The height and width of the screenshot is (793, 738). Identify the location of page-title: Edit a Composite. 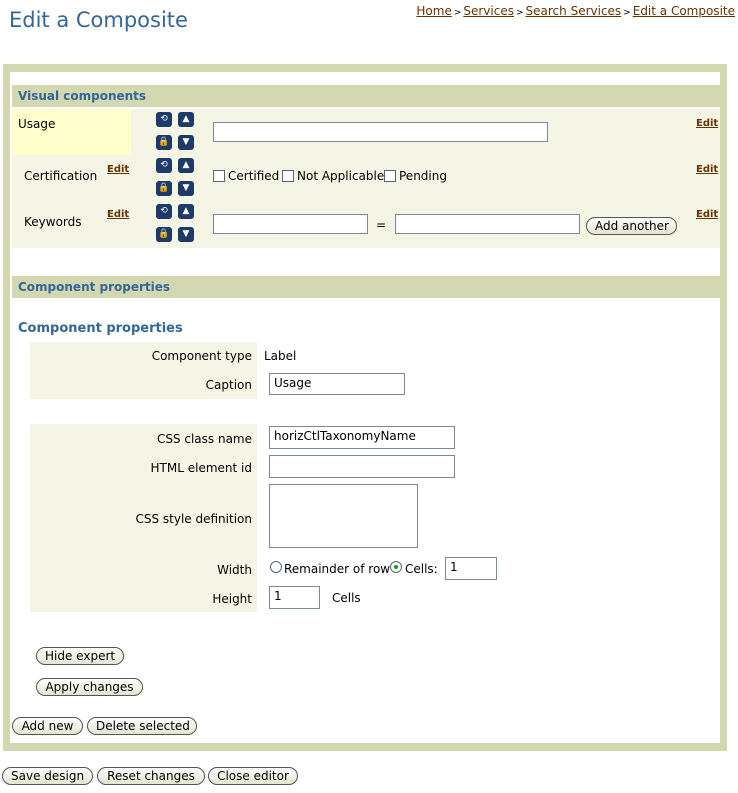
(98, 20).